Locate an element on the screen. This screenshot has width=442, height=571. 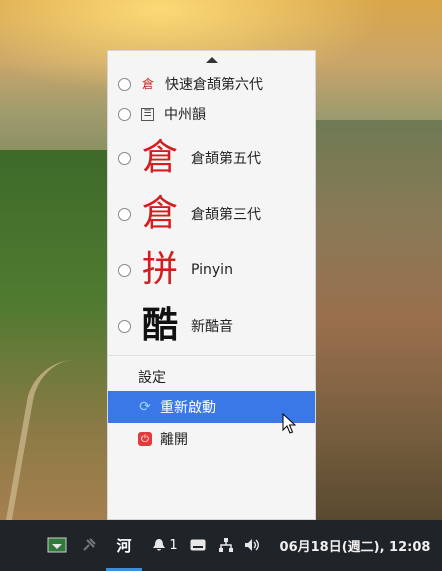
menu-item-cangjie3: 倉 倉頡第三代 is located at coordinates (211, 214).